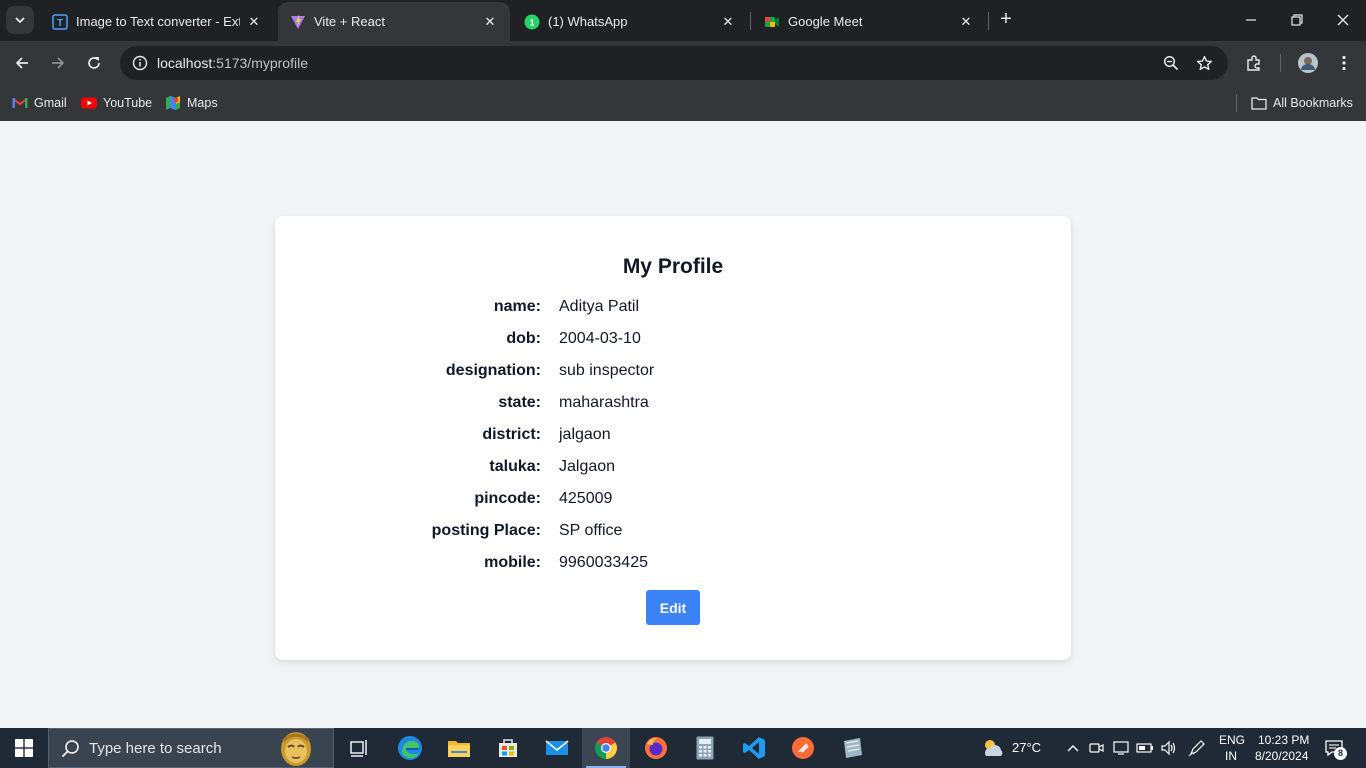  What do you see at coordinates (1171, 63) in the screenshot?
I see `zoom-icon` at bounding box center [1171, 63].